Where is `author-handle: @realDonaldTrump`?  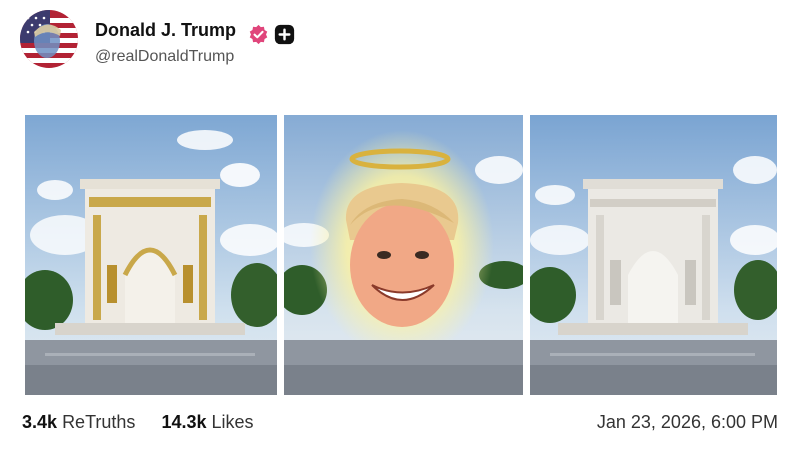
author-handle: @realDonaldTrump is located at coordinates (164, 57).